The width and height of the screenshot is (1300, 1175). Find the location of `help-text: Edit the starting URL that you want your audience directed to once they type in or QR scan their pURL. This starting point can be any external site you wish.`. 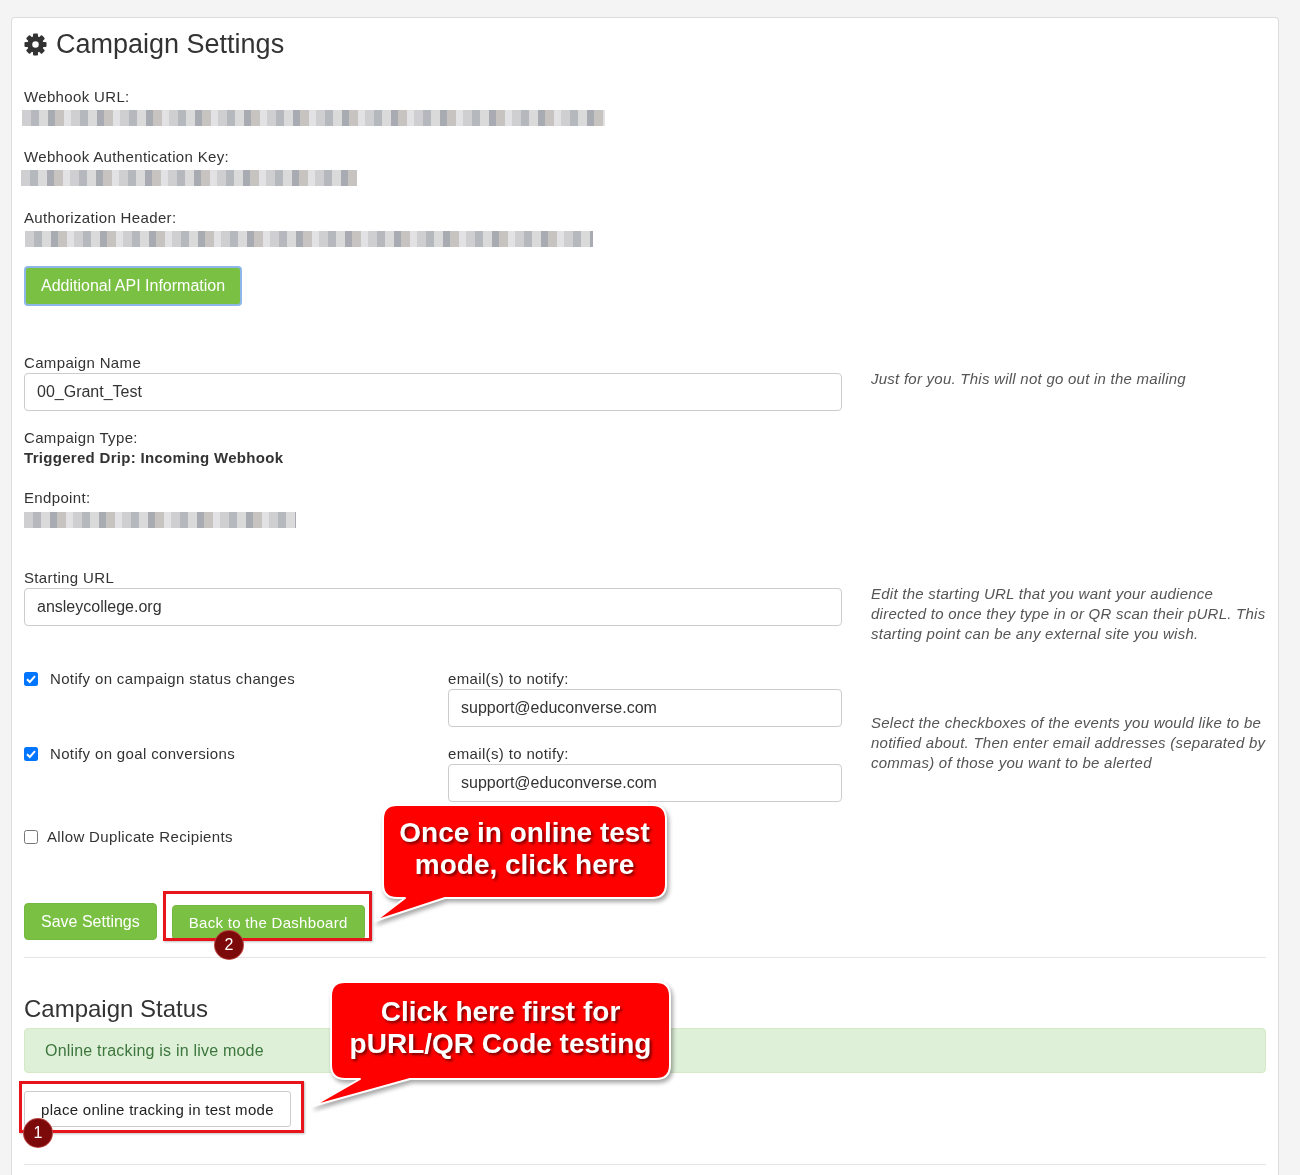

help-text: Edit the starting URL that you want your audience directed to once they type in or QR scan their pURL. This starting point can be any external site you wish. is located at coordinates (1068, 614).